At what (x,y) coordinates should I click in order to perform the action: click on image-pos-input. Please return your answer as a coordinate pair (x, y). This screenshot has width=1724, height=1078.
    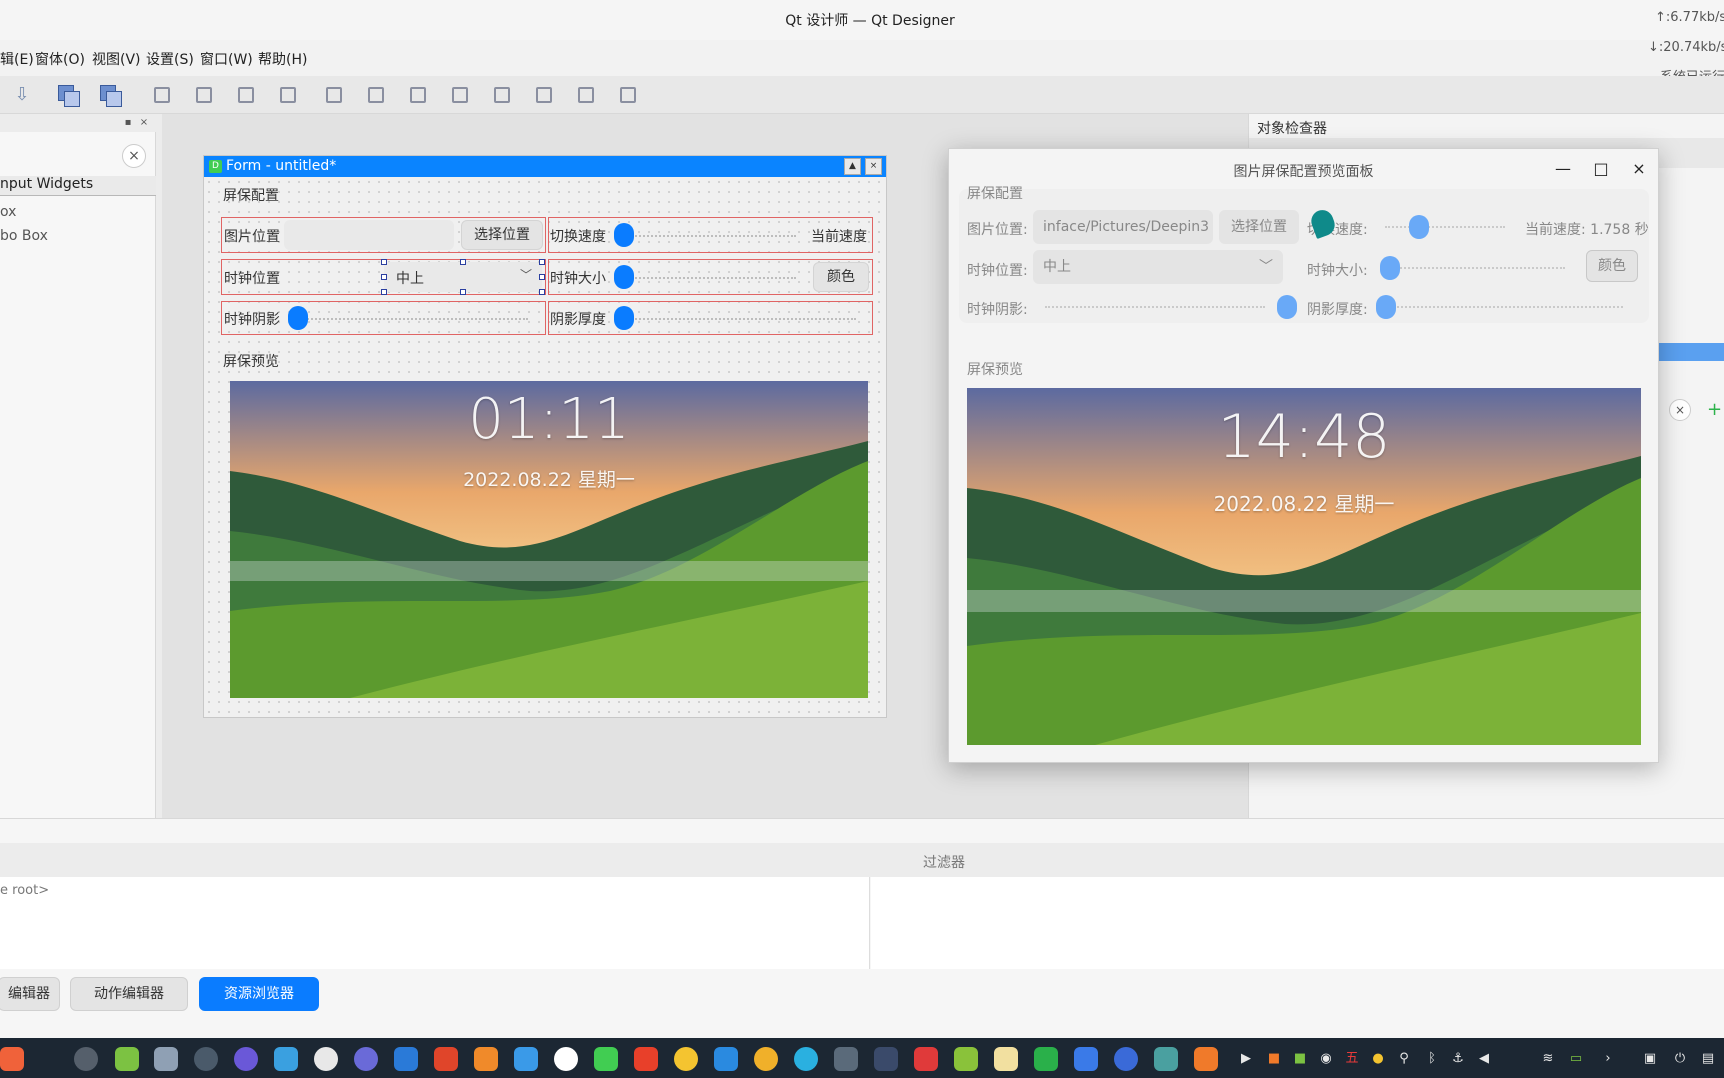
    Looking at the image, I should click on (369, 235).